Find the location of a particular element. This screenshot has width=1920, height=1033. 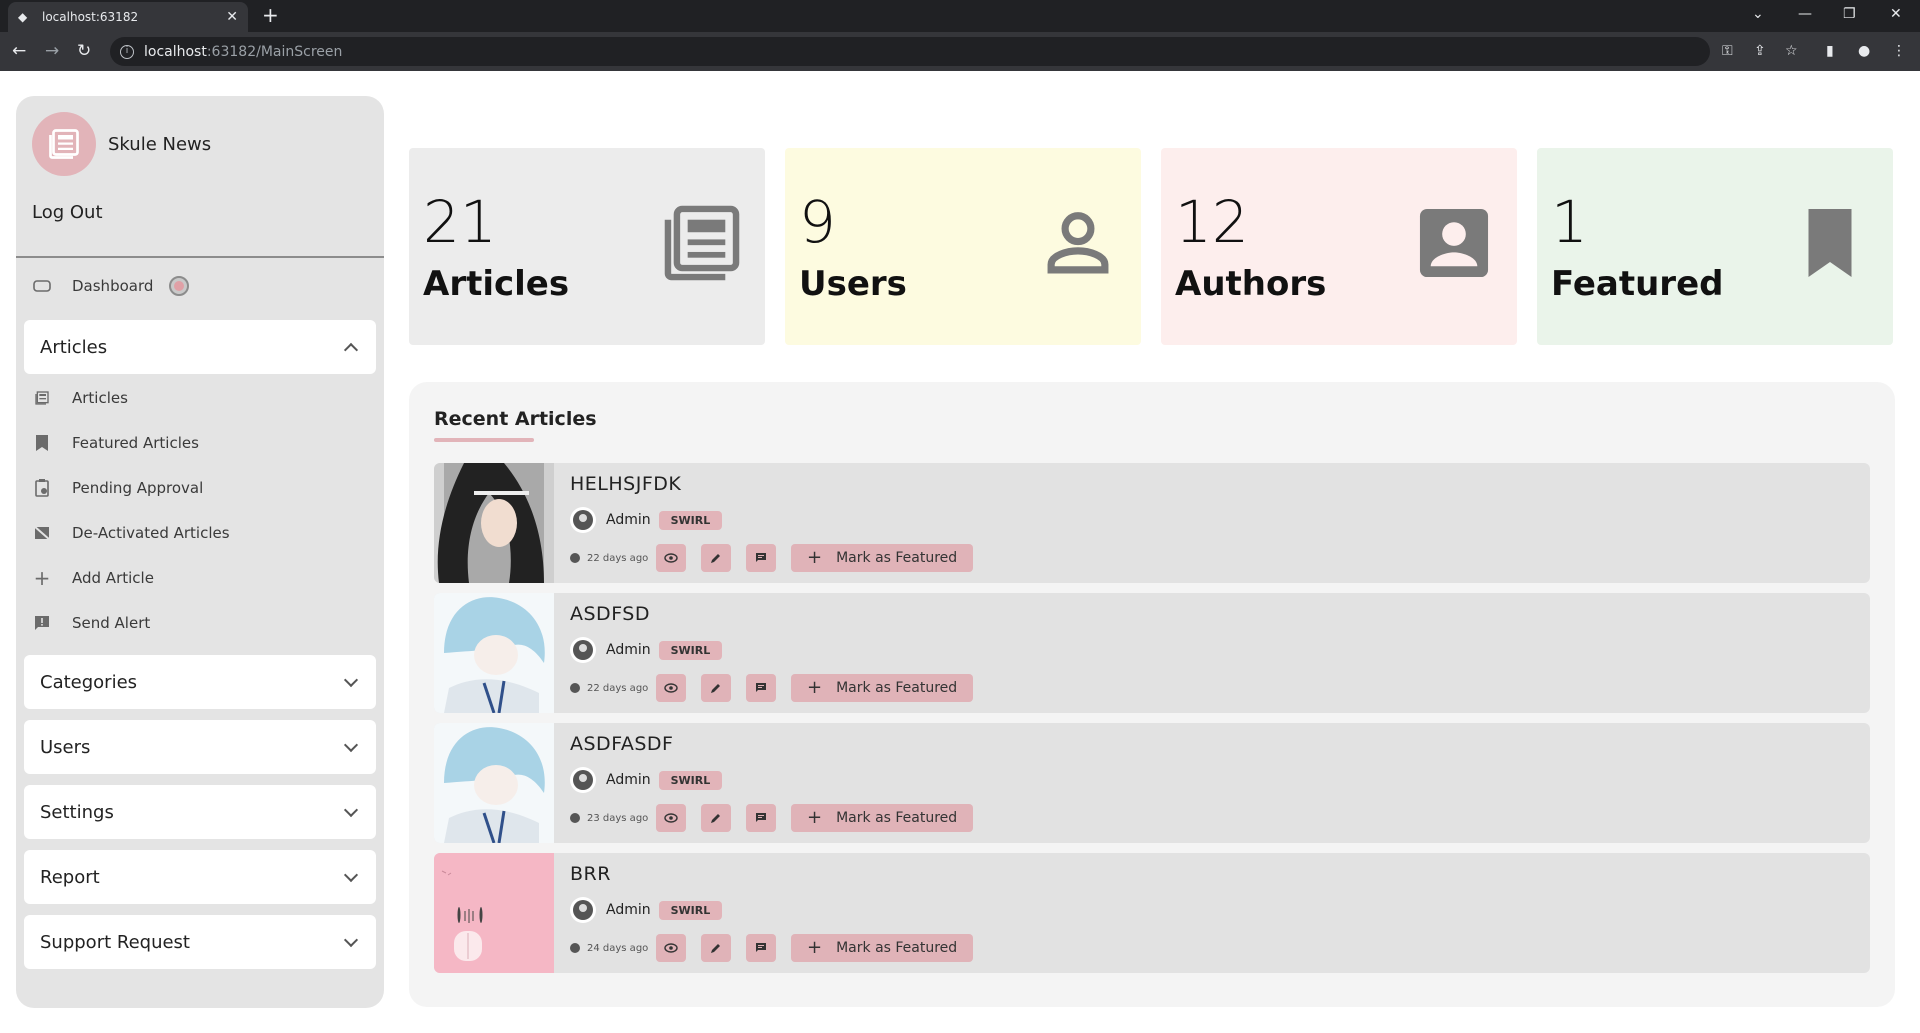

star-icon: ☆ is located at coordinates (1791, 51).